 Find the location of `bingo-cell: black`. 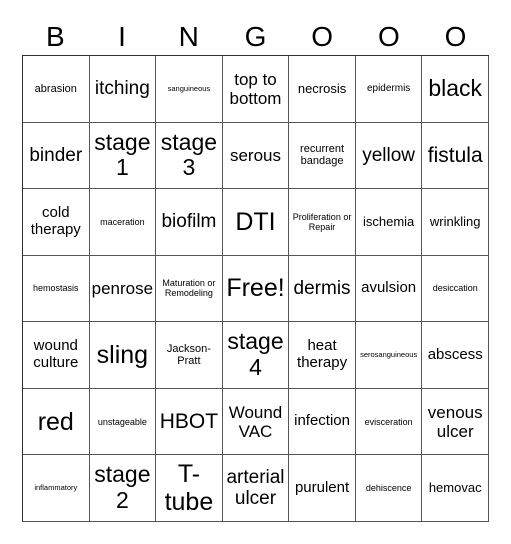

bingo-cell: black is located at coordinates (455, 89).